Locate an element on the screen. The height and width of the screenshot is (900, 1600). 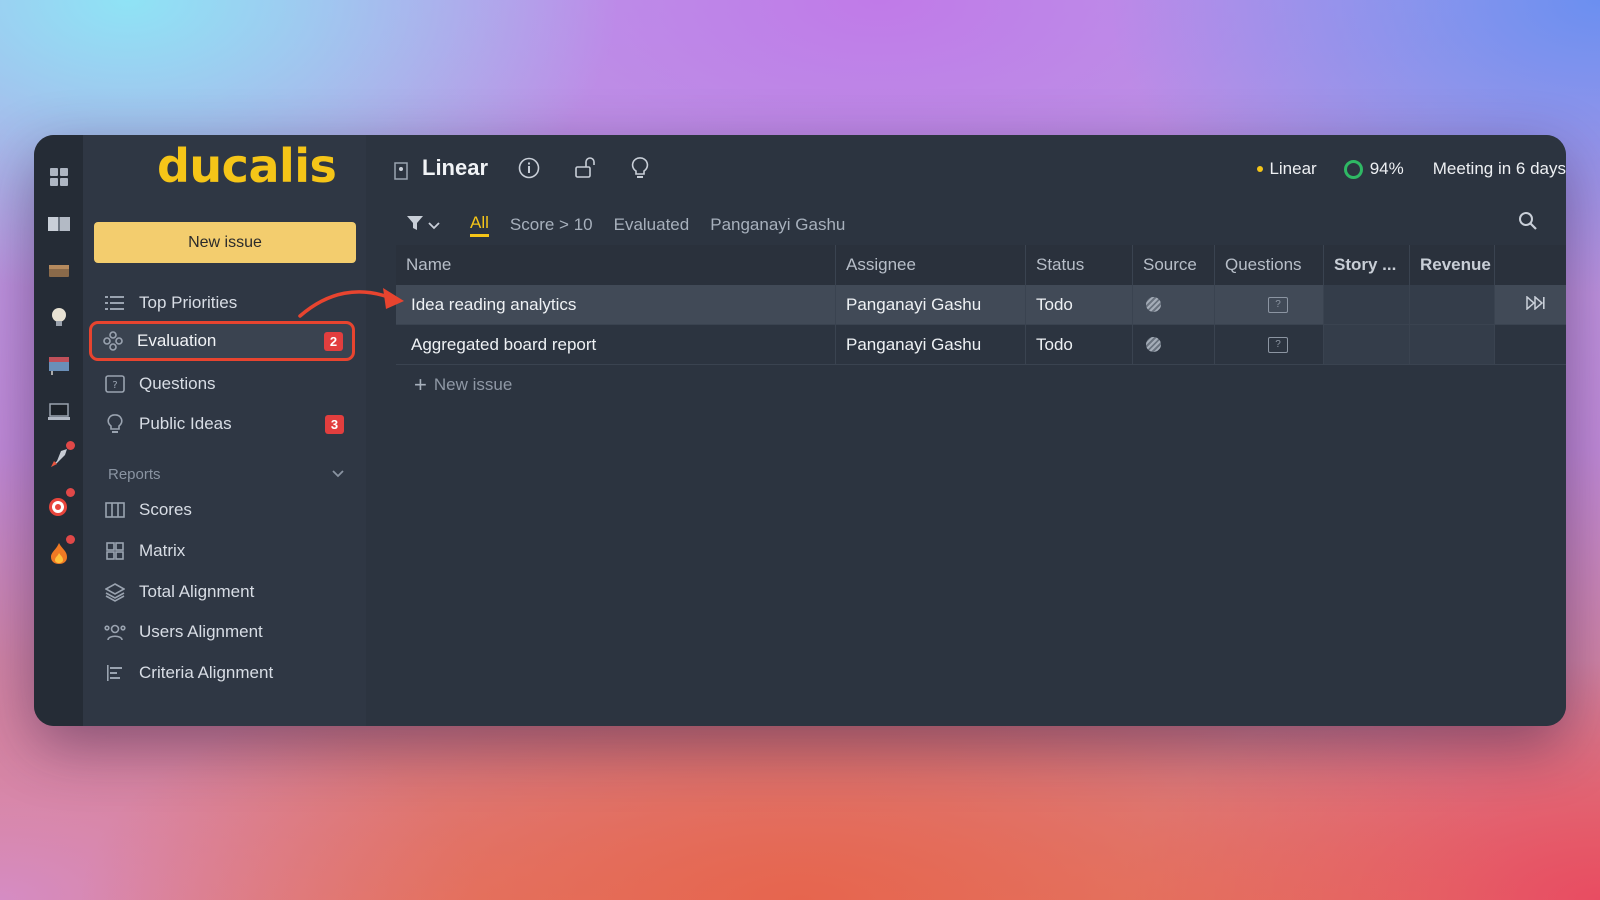
column-header-status: Status is located at coordinates (1079, 265).